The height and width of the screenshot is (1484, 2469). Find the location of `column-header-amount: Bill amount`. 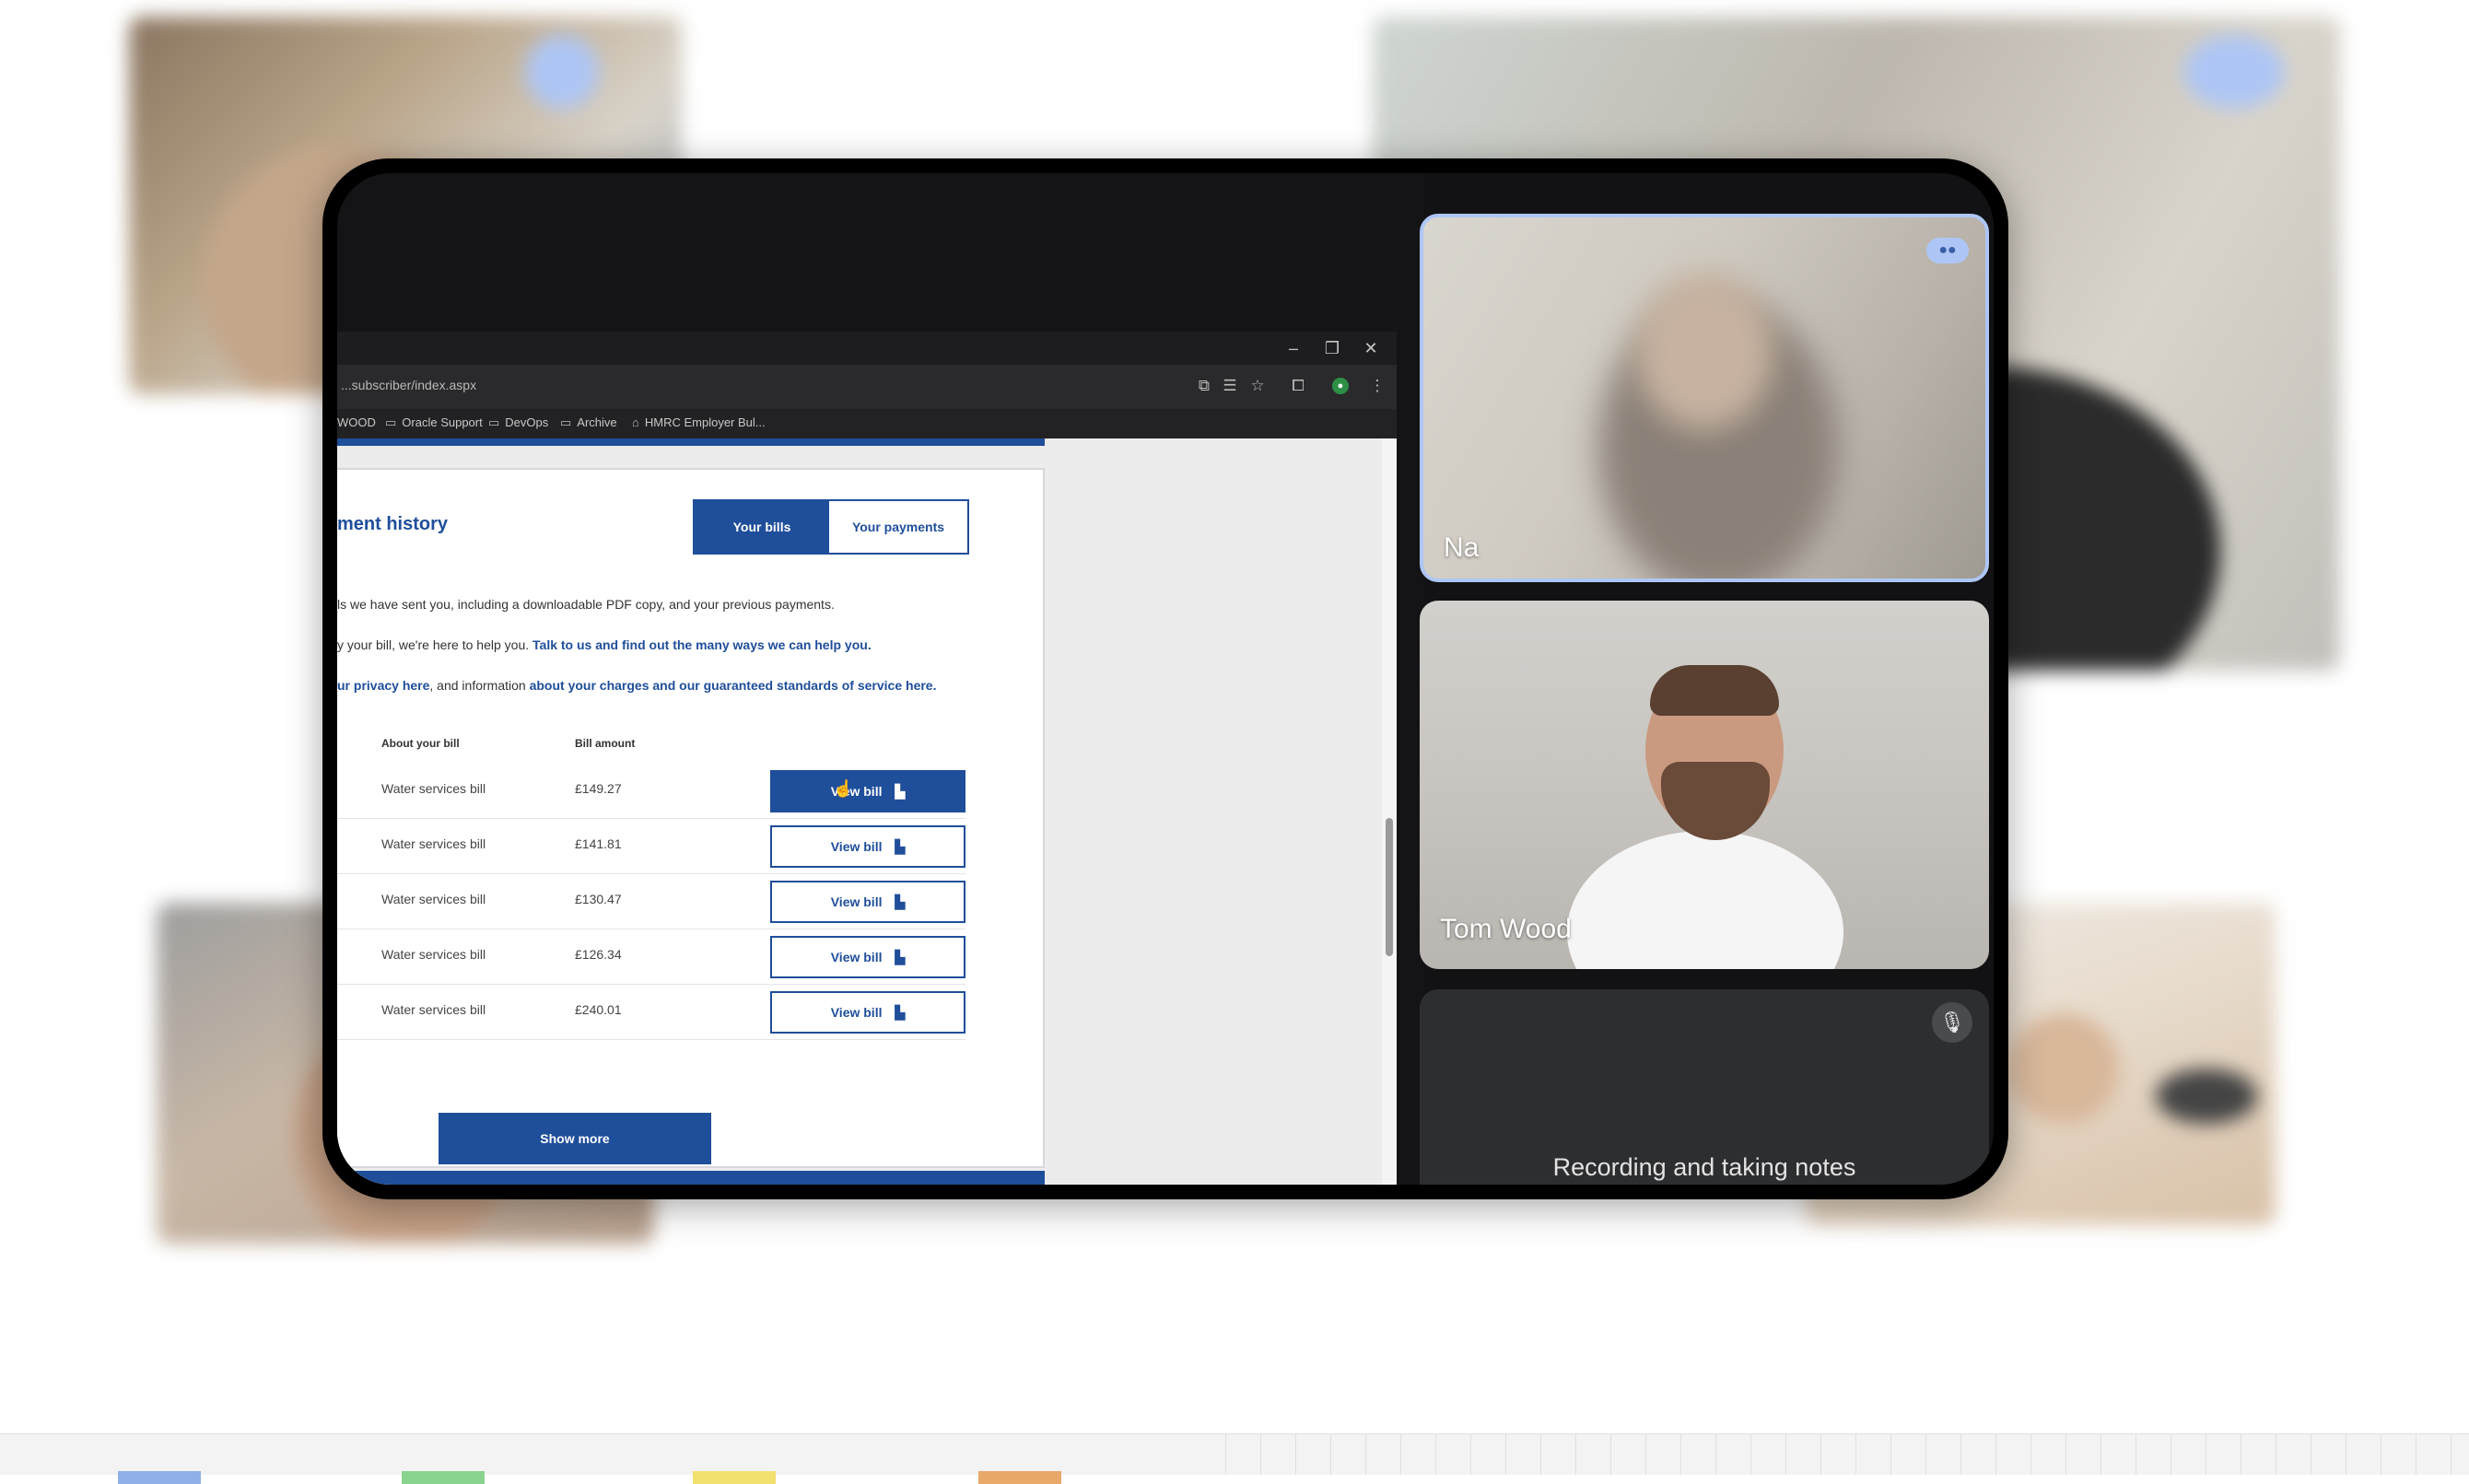

column-header-amount: Bill amount is located at coordinates (605, 743).